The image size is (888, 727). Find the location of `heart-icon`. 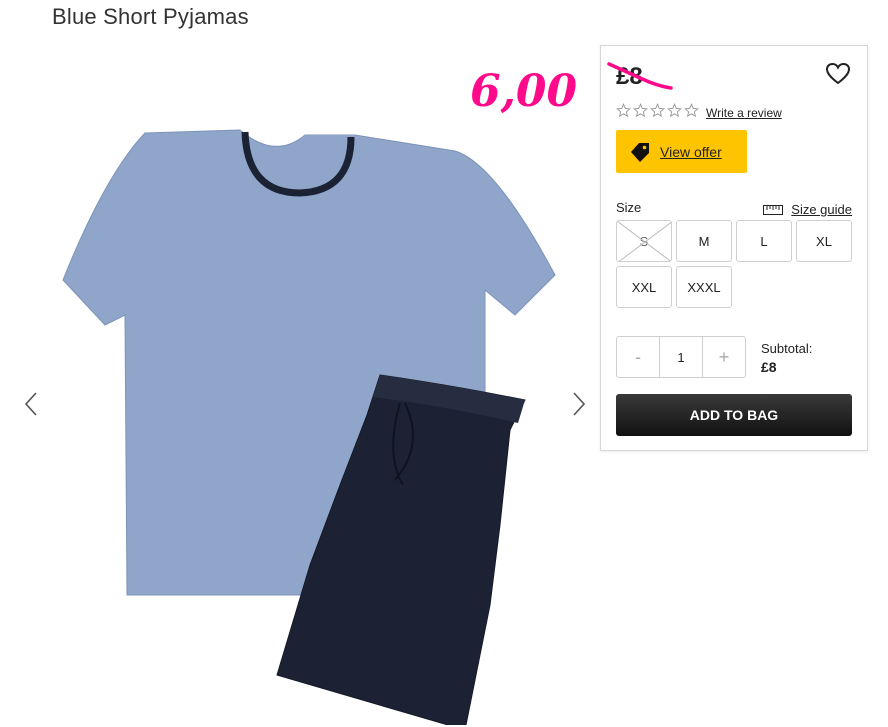

heart-icon is located at coordinates (838, 73).